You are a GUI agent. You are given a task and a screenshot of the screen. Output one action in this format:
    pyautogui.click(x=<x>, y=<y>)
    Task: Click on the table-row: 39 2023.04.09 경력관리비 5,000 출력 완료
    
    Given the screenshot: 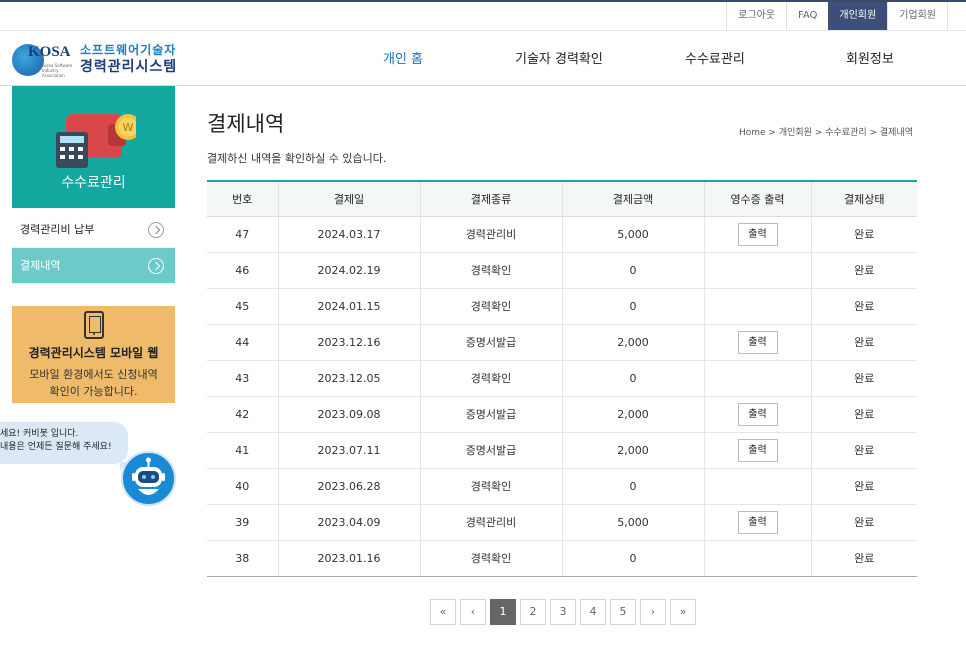 What is the action you would take?
    pyautogui.click(x=562, y=522)
    